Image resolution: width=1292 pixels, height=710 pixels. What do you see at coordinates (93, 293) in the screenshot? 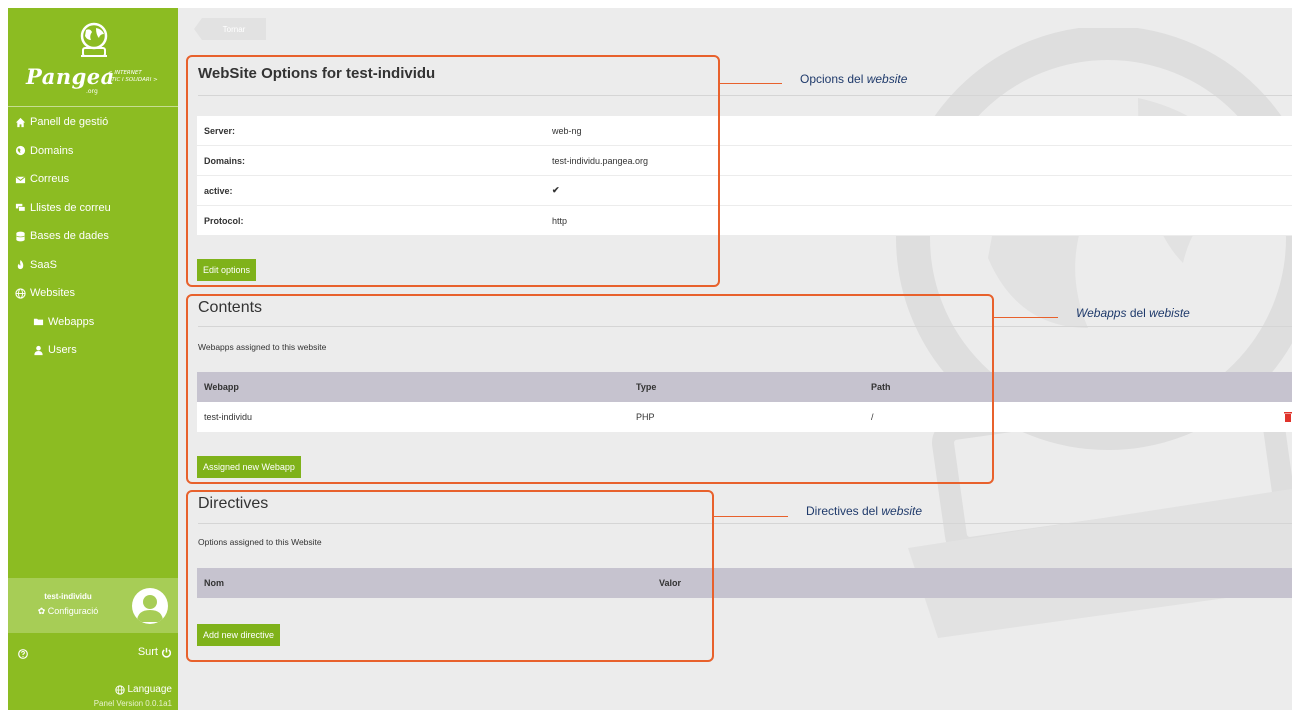
I see `sidebar-item-websites: Websites` at bounding box center [93, 293].